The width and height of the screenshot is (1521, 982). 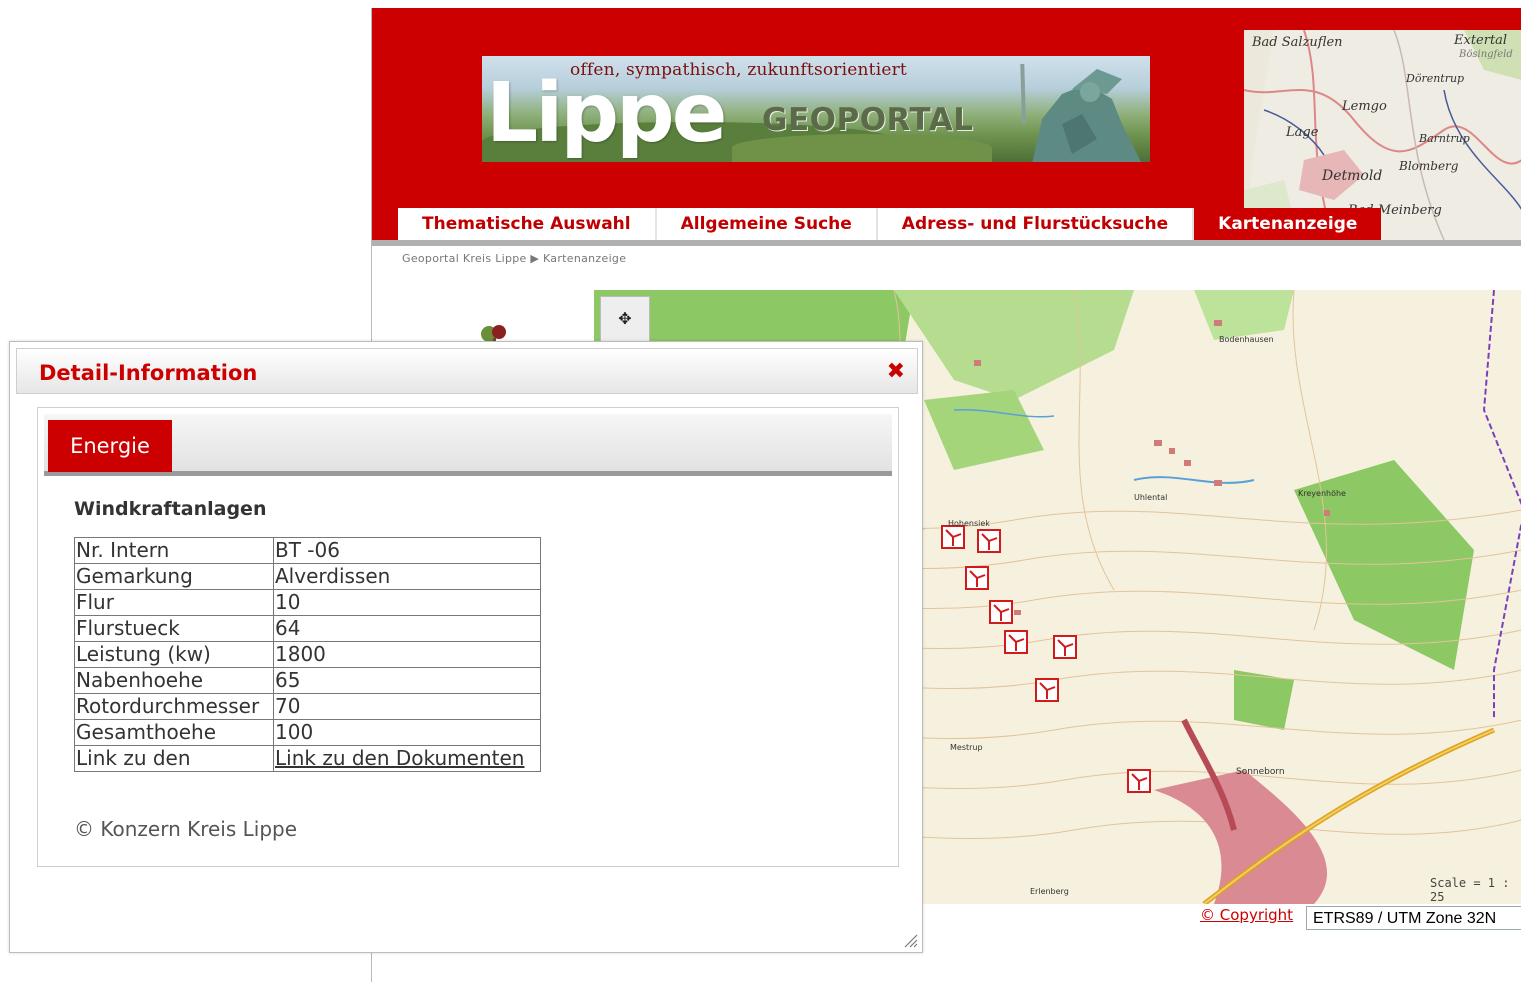 What do you see at coordinates (148, 373) in the screenshot?
I see `dialog-title: Detail-Information` at bounding box center [148, 373].